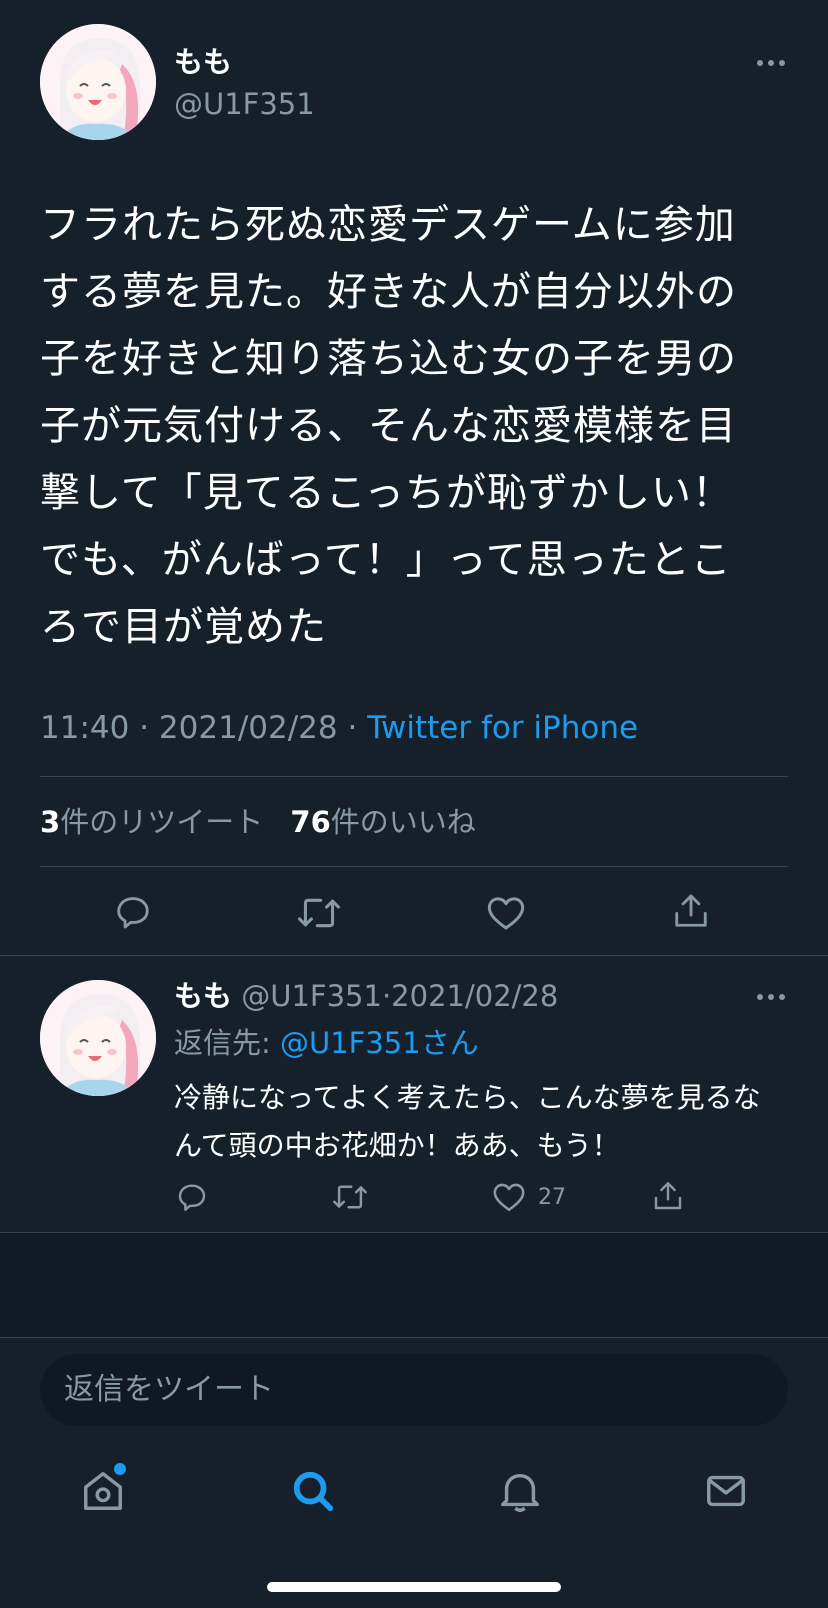 The width and height of the screenshot is (828, 1608). I want to click on reply-avatar, so click(98, 1038).